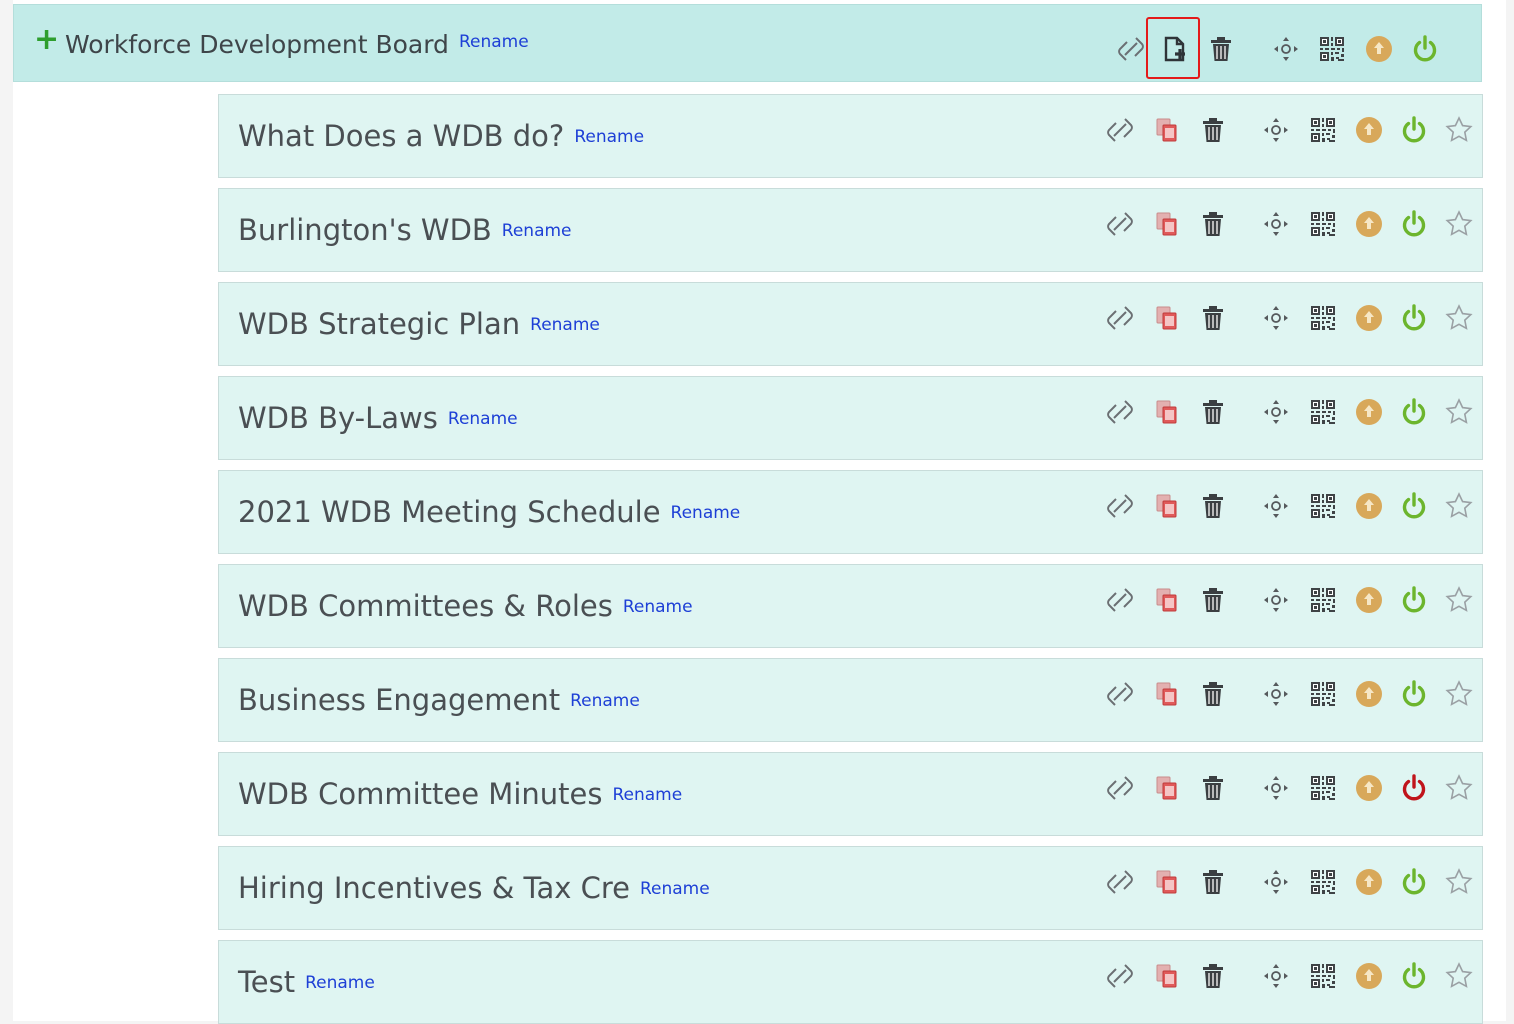 The height and width of the screenshot is (1024, 1514). Describe the element at coordinates (850, 888) in the screenshot. I see `subpage-row: Hiring Incentives & Tax Cre Rename` at that location.